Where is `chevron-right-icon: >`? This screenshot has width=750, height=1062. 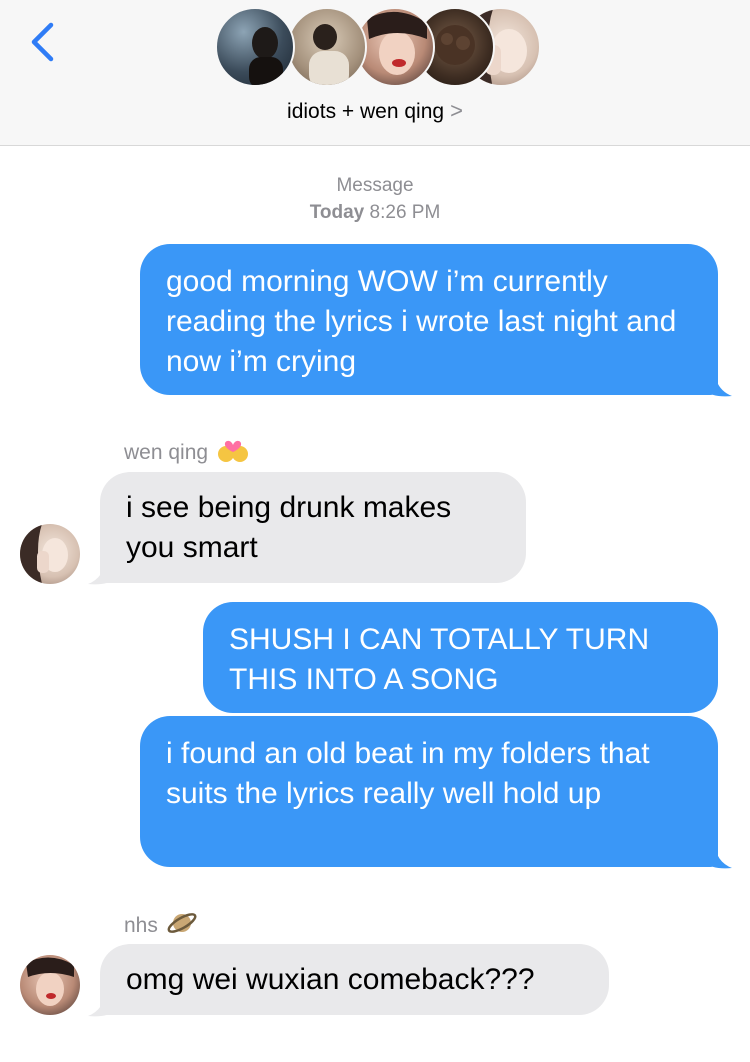
chevron-right-icon: > is located at coordinates (456, 110).